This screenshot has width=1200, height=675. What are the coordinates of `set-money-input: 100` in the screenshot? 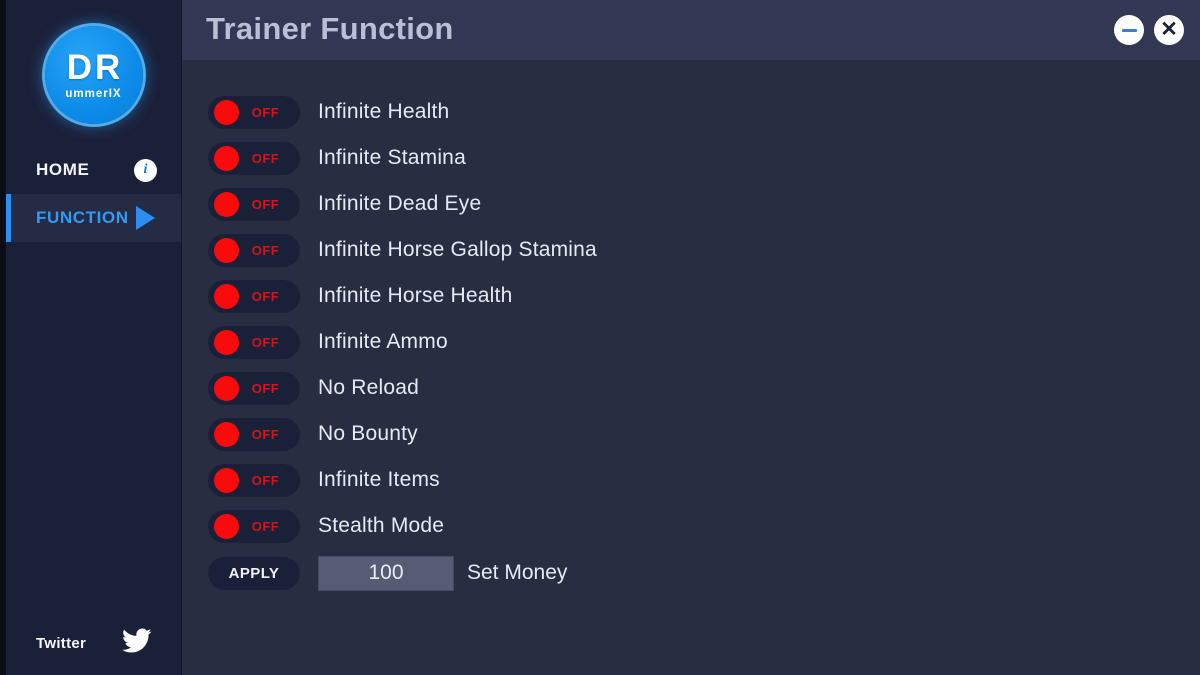 It's located at (386, 573).